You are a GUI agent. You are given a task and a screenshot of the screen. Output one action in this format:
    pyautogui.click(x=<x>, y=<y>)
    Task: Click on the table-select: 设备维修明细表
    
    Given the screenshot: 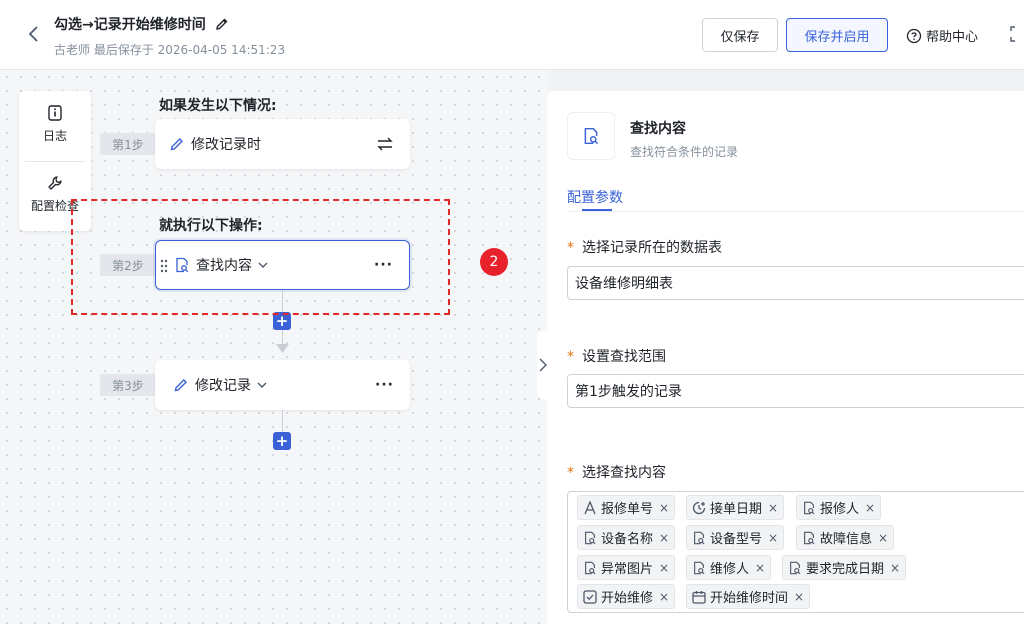 What is the action you would take?
    pyautogui.click(x=795, y=283)
    